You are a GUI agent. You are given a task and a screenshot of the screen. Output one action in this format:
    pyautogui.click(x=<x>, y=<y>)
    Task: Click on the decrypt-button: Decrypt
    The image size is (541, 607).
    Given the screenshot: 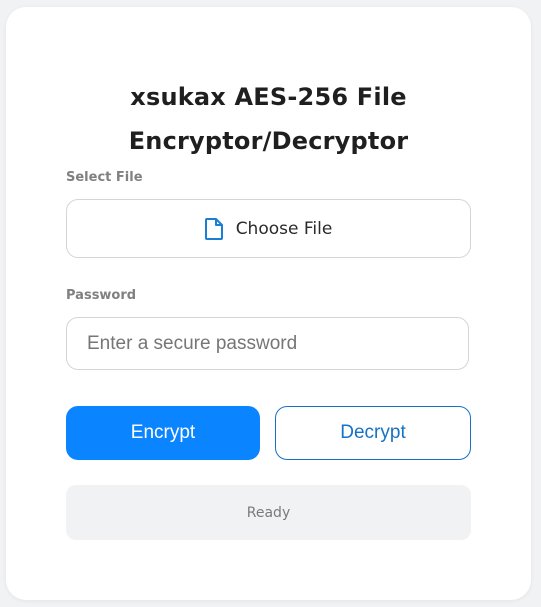 What is the action you would take?
    pyautogui.click(x=373, y=433)
    